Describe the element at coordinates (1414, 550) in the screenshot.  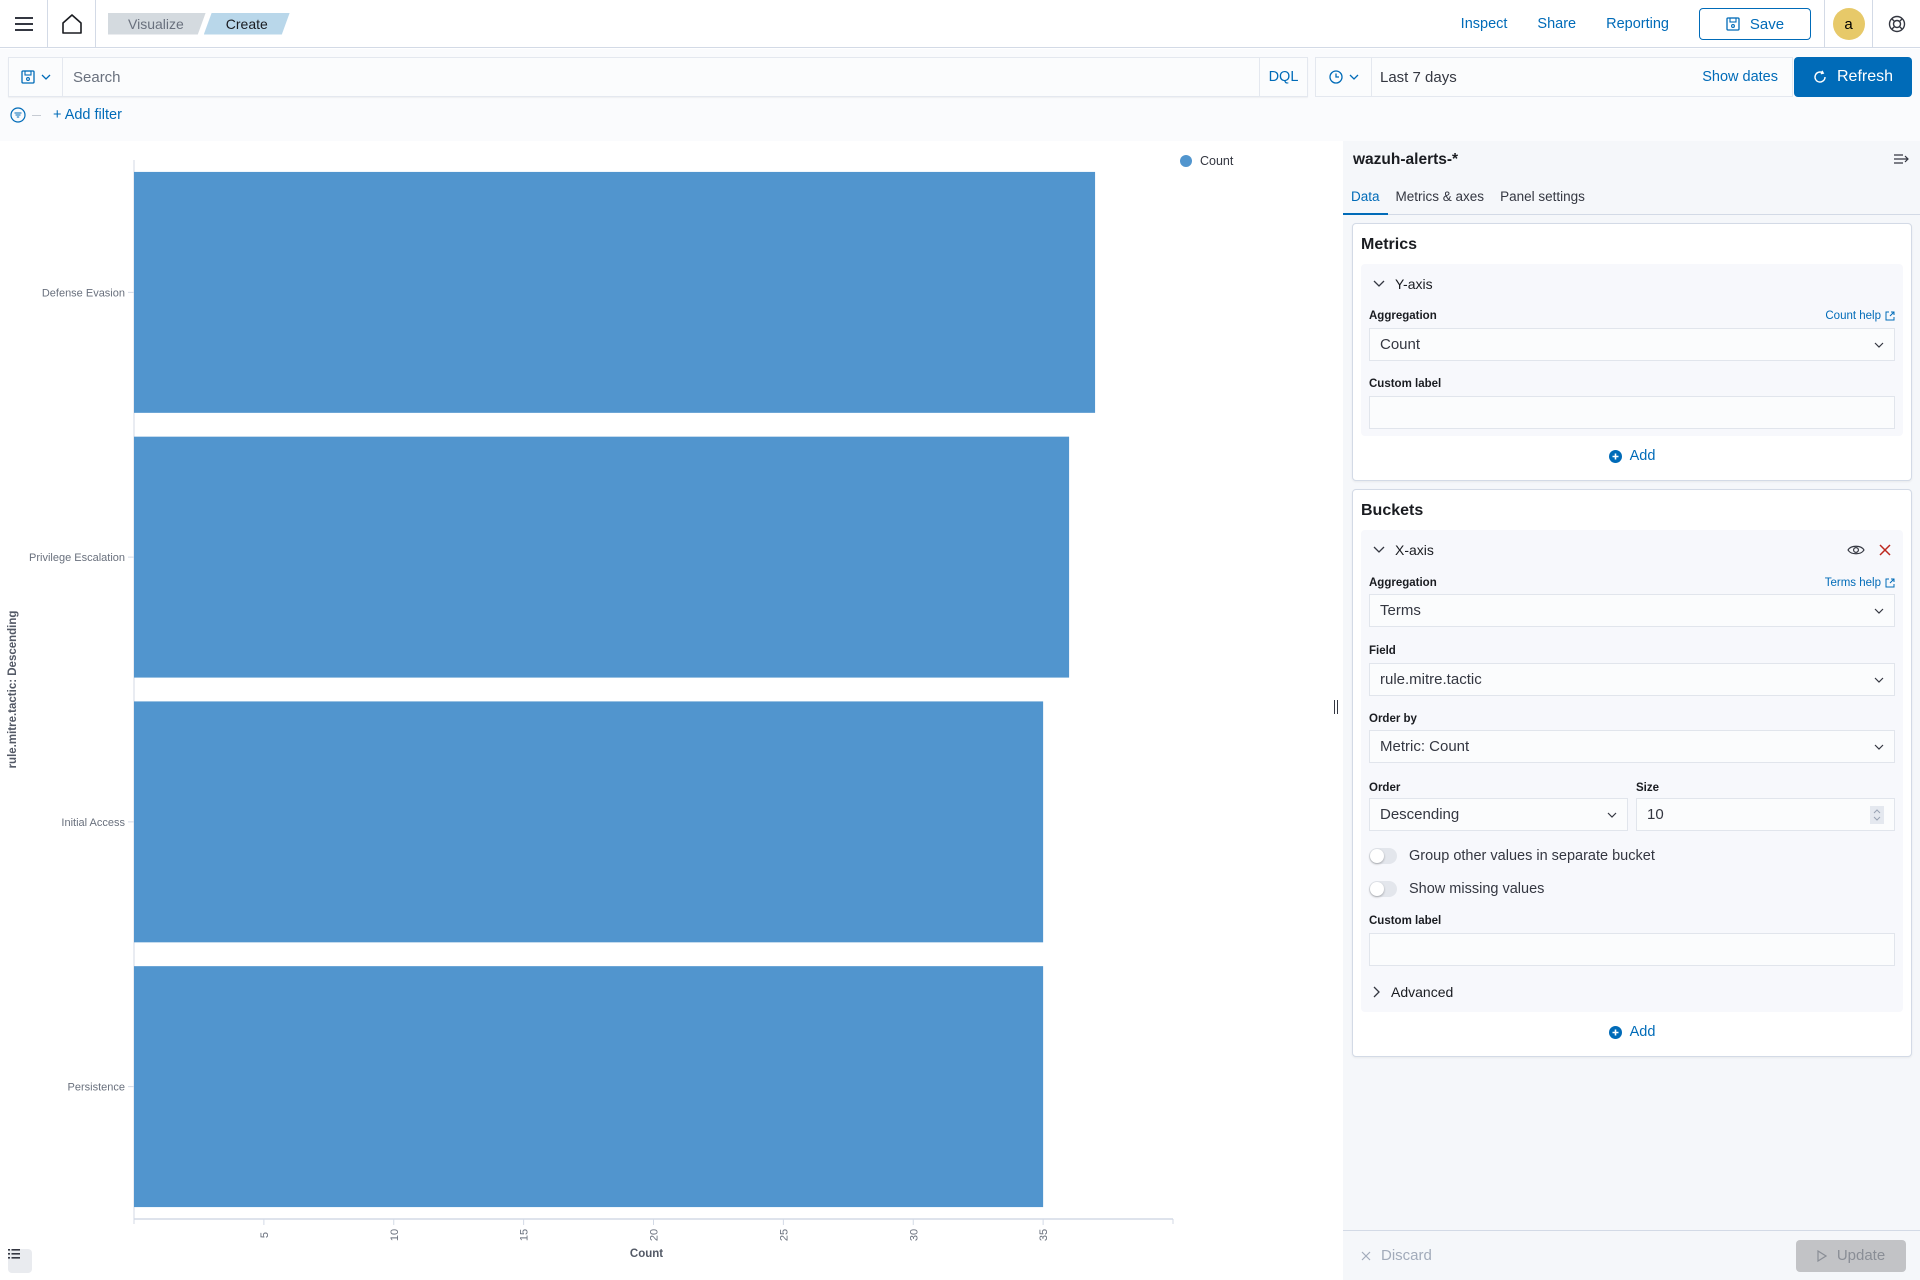
I see `x-axis-title: X-axis` at that location.